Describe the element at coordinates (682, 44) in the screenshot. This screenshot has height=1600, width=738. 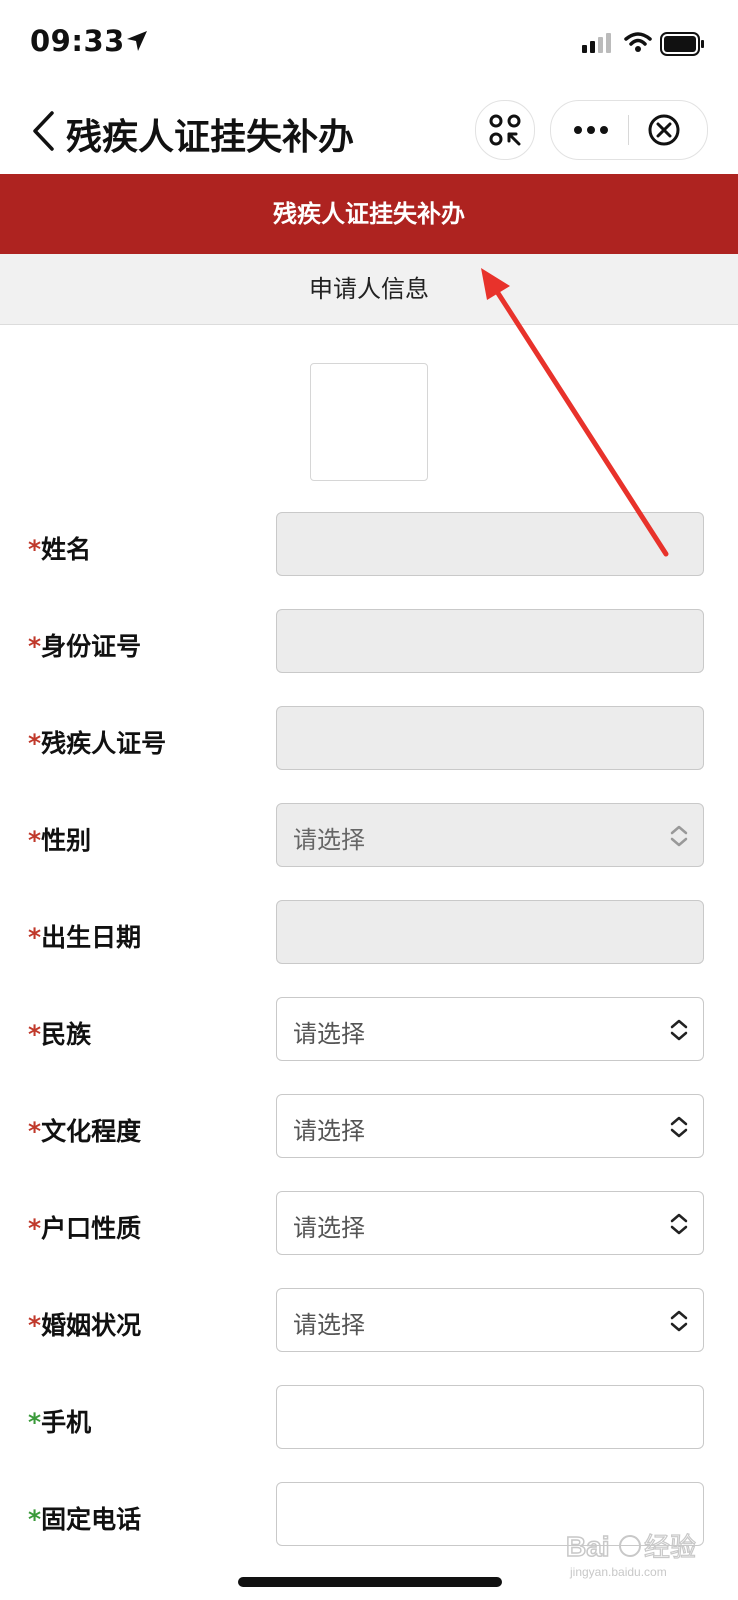
I see `battery-icon` at that location.